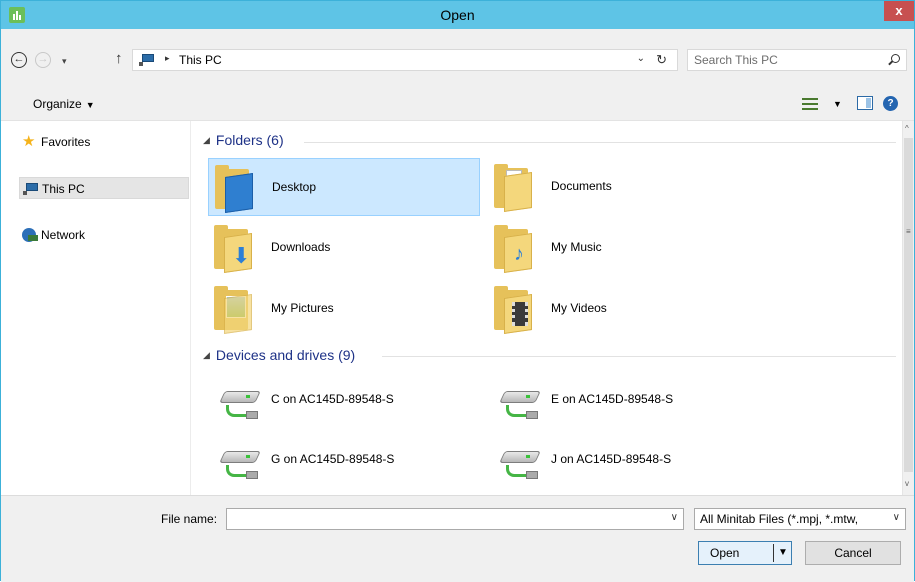 This screenshot has height=582, width=915. I want to click on folder-label: Documents, so click(581, 186).